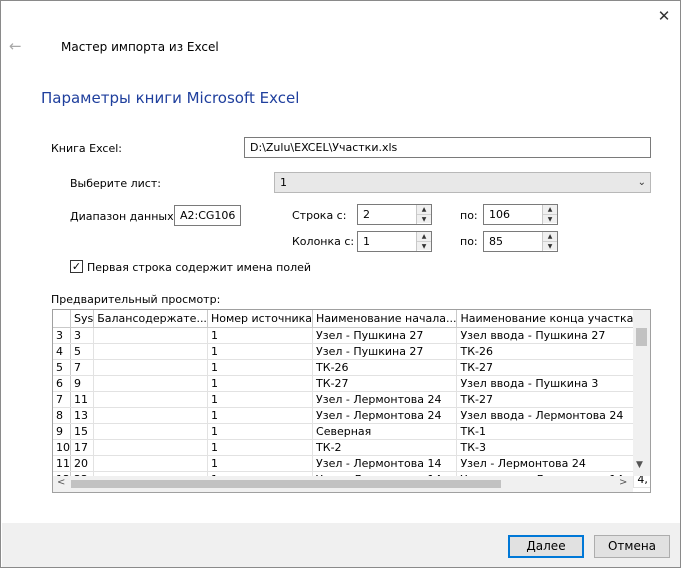 This screenshot has width=681, height=568. What do you see at coordinates (641, 393) in the screenshot?
I see `vertical-scrollbar: ▼` at bounding box center [641, 393].